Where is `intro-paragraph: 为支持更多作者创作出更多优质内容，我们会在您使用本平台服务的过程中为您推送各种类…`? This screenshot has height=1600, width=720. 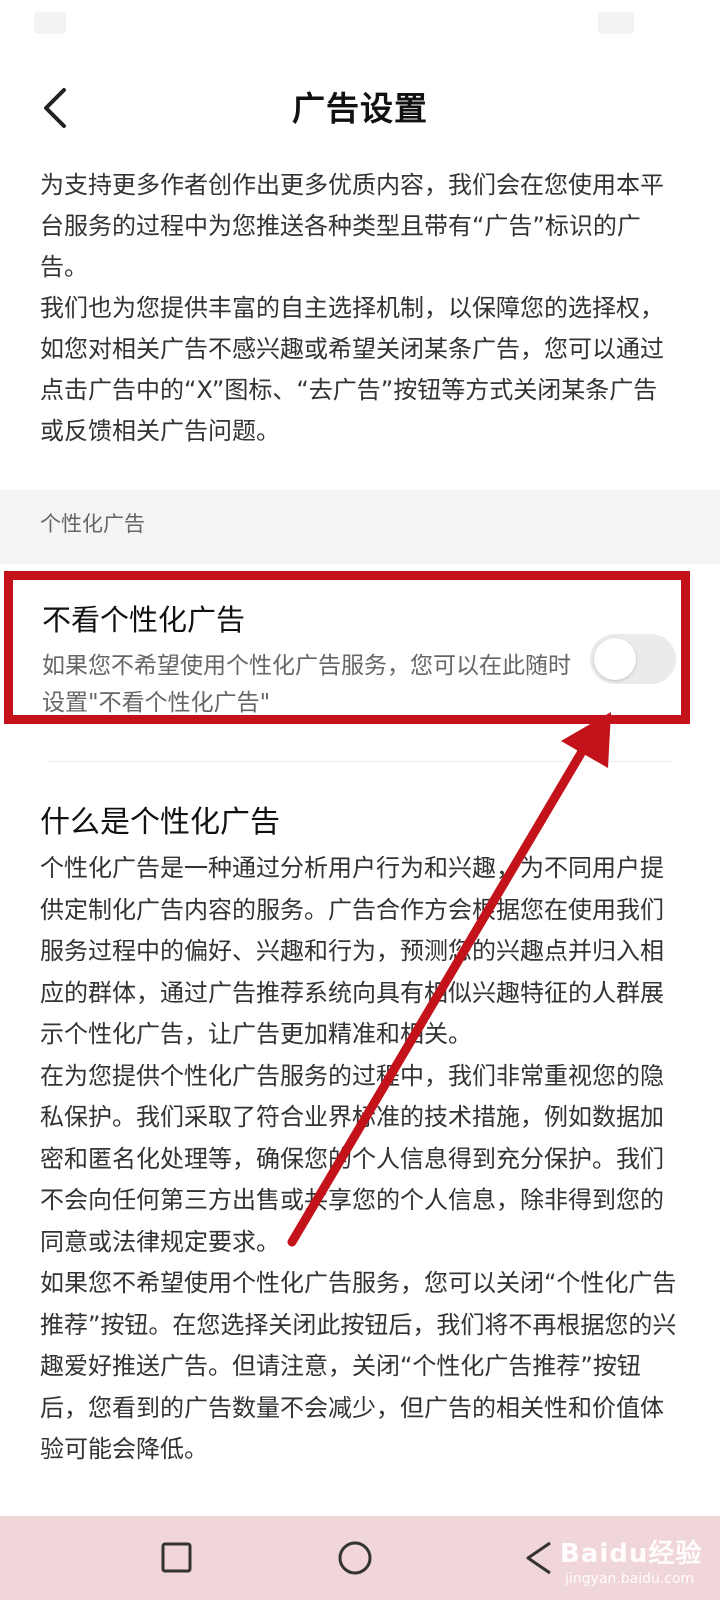
intro-paragraph: 为支持更多作者创作出更多优质内容，我们会在您使用本平台服务的过程中为您推送各种类… is located at coordinates (352, 226).